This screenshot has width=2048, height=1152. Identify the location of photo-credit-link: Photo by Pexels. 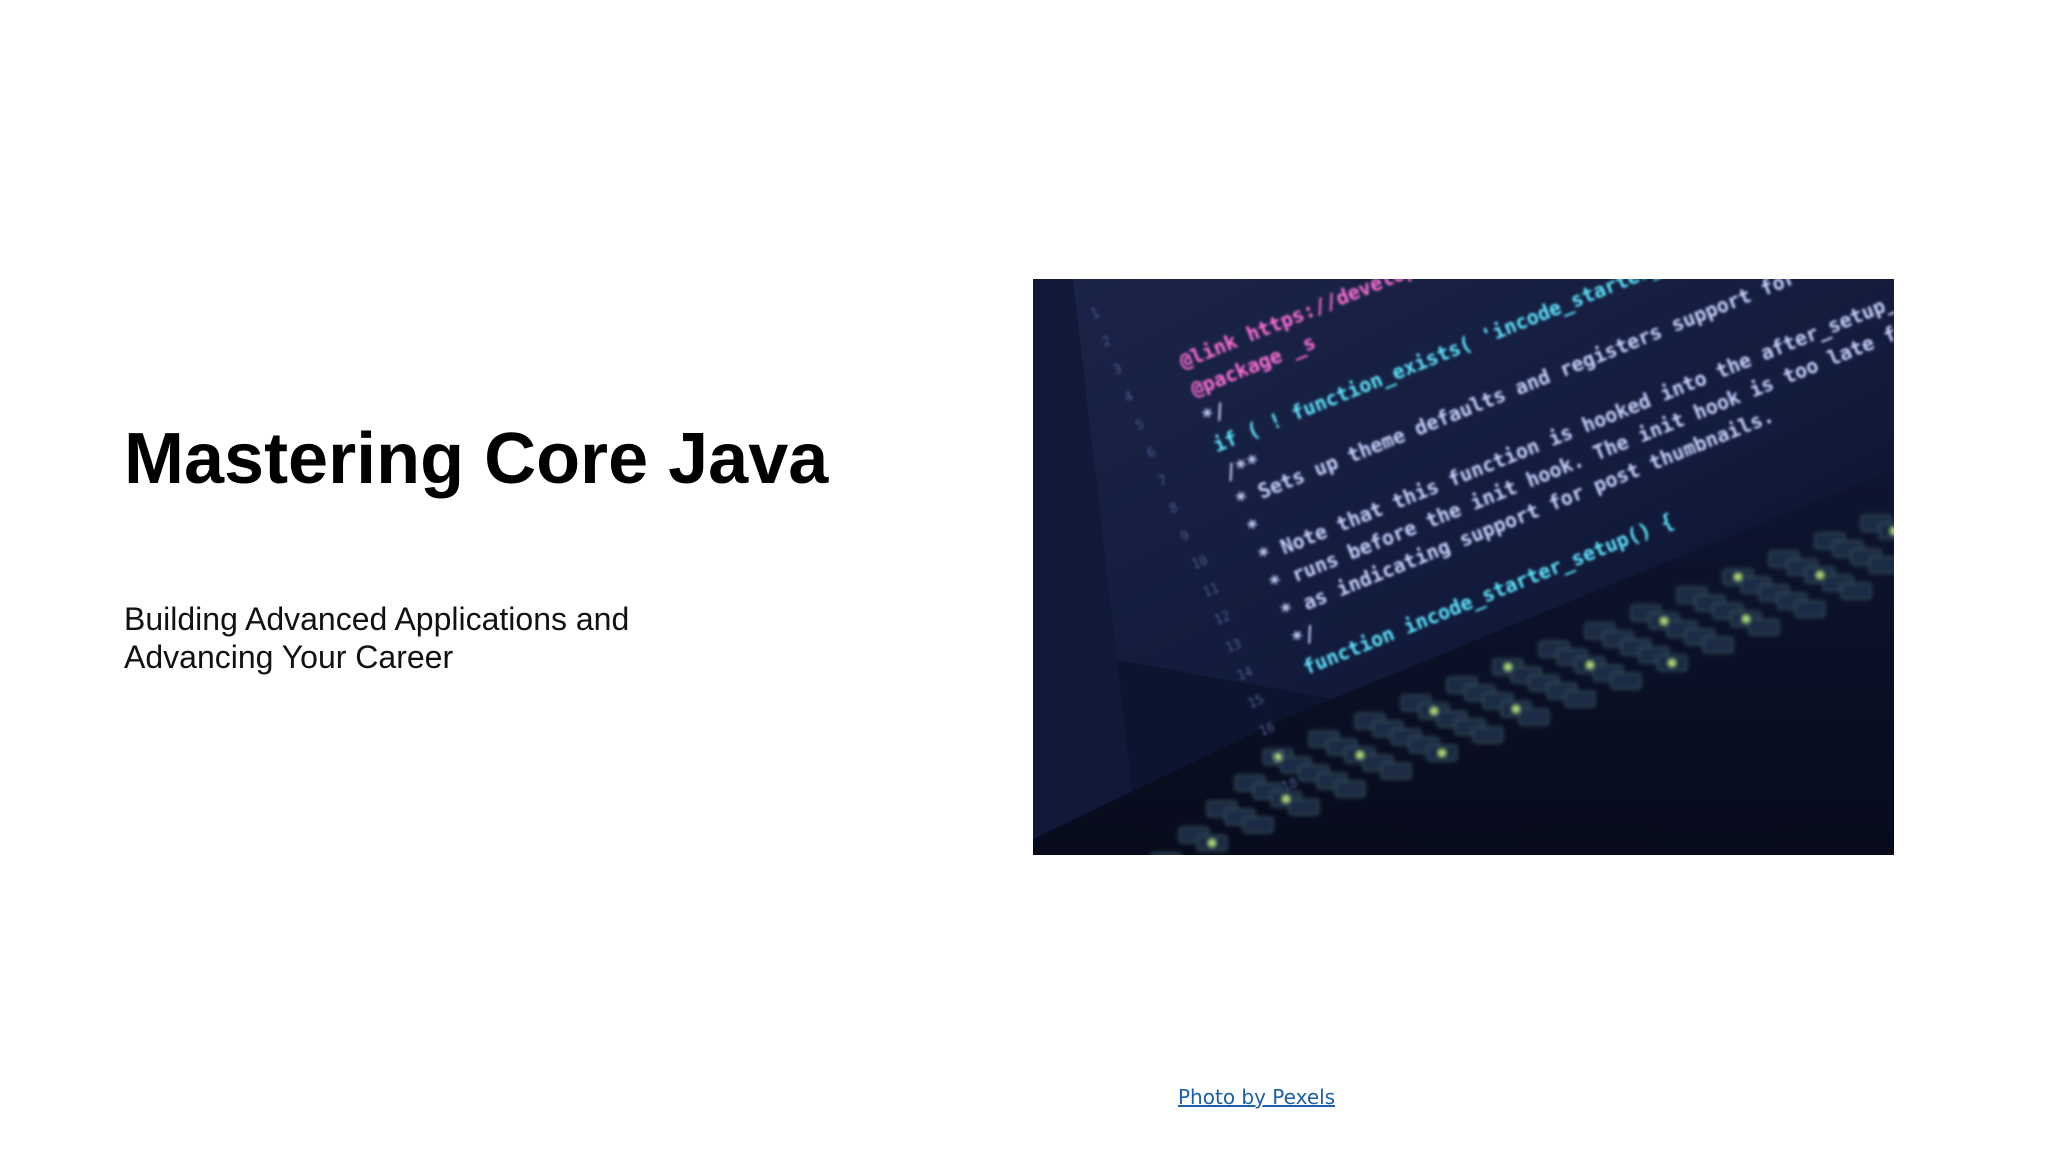
(1256, 1097).